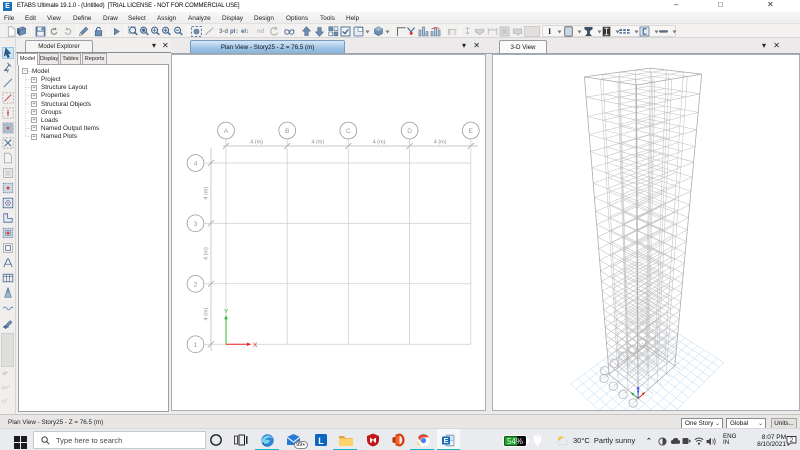 This screenshot has height=450, width=800. What do you see at coordinates (226, 311) in the screenshot?
I see `svg-text: Y` at bounding box center [226, 311].